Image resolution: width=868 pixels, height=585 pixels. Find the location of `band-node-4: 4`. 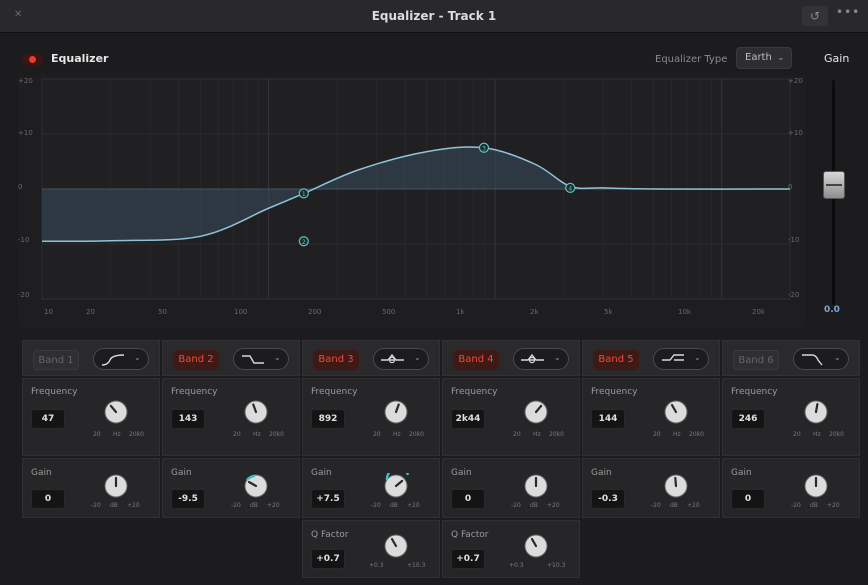

band-node-4: 4 is located at coordinates (570, 188).